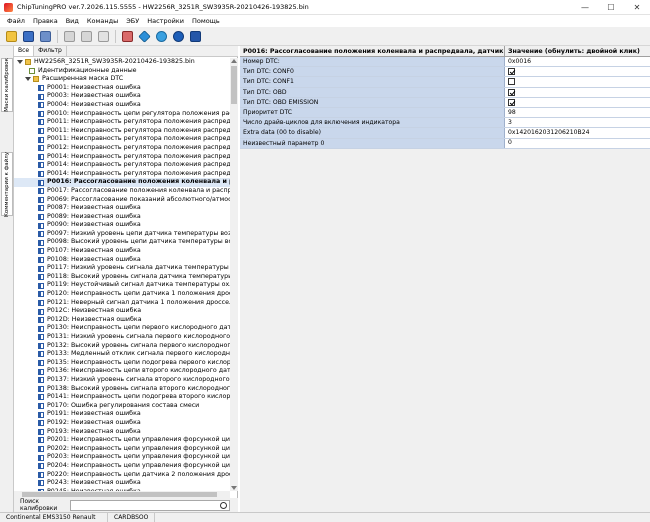 The height and width of the screenshot is (522, 650). Describe the element at coordinates (102, 21) in the screenshot. I see `menu-commands: Команды` at that location.